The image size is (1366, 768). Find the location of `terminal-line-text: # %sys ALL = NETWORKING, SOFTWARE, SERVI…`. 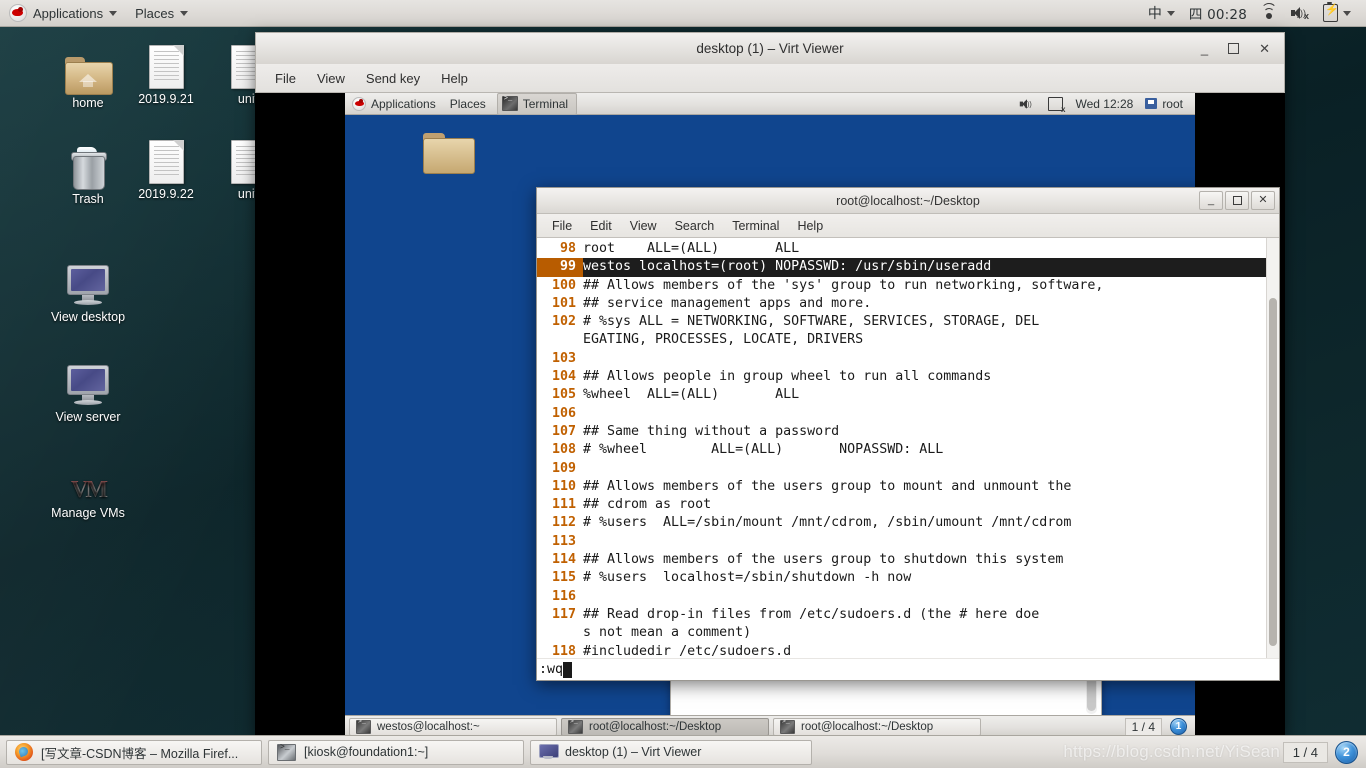

terminal-line-text: # %sys ALL = NETWORKING, SOFTWARE, SERVI… is located at coordinates (811, 331).